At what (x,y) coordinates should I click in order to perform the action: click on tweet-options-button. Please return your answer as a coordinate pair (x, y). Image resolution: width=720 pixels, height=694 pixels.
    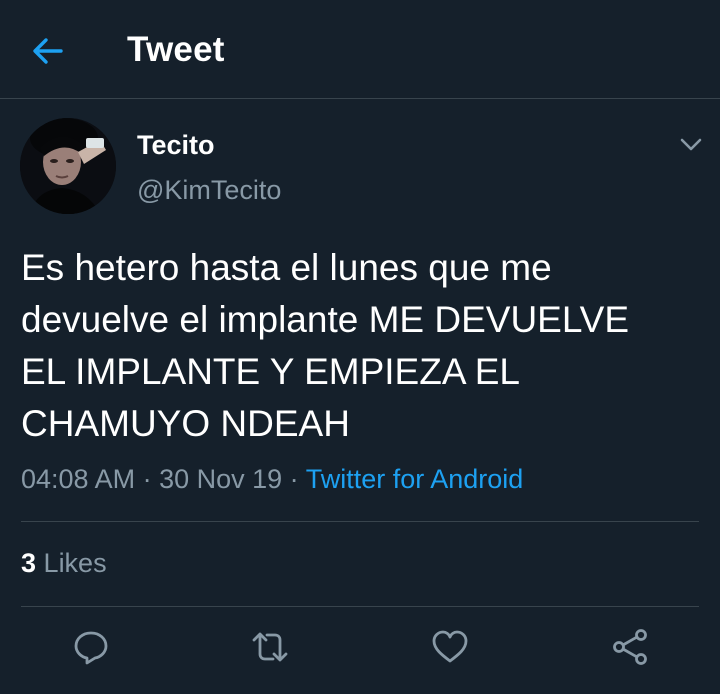
    Looking at the image, I should click on (691, 144).